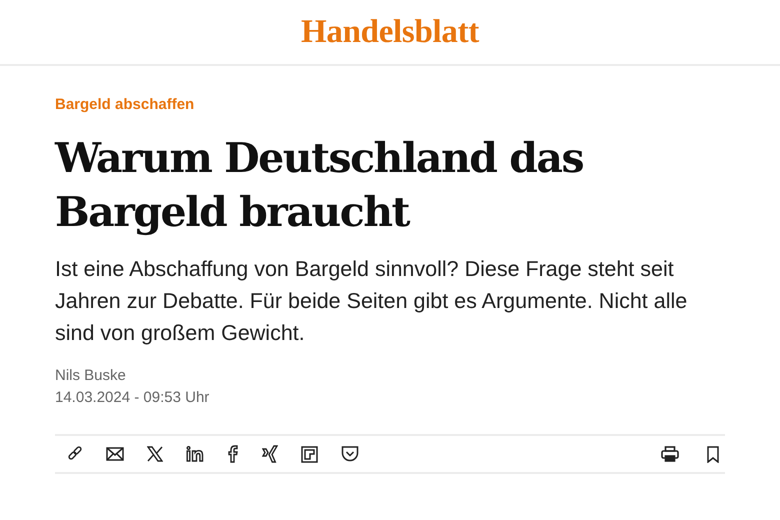 The height and width of the screenshot is (520, 780). Describe the element at coordinates (155, 454) in the screenshot. I see `x-icon` at that location.